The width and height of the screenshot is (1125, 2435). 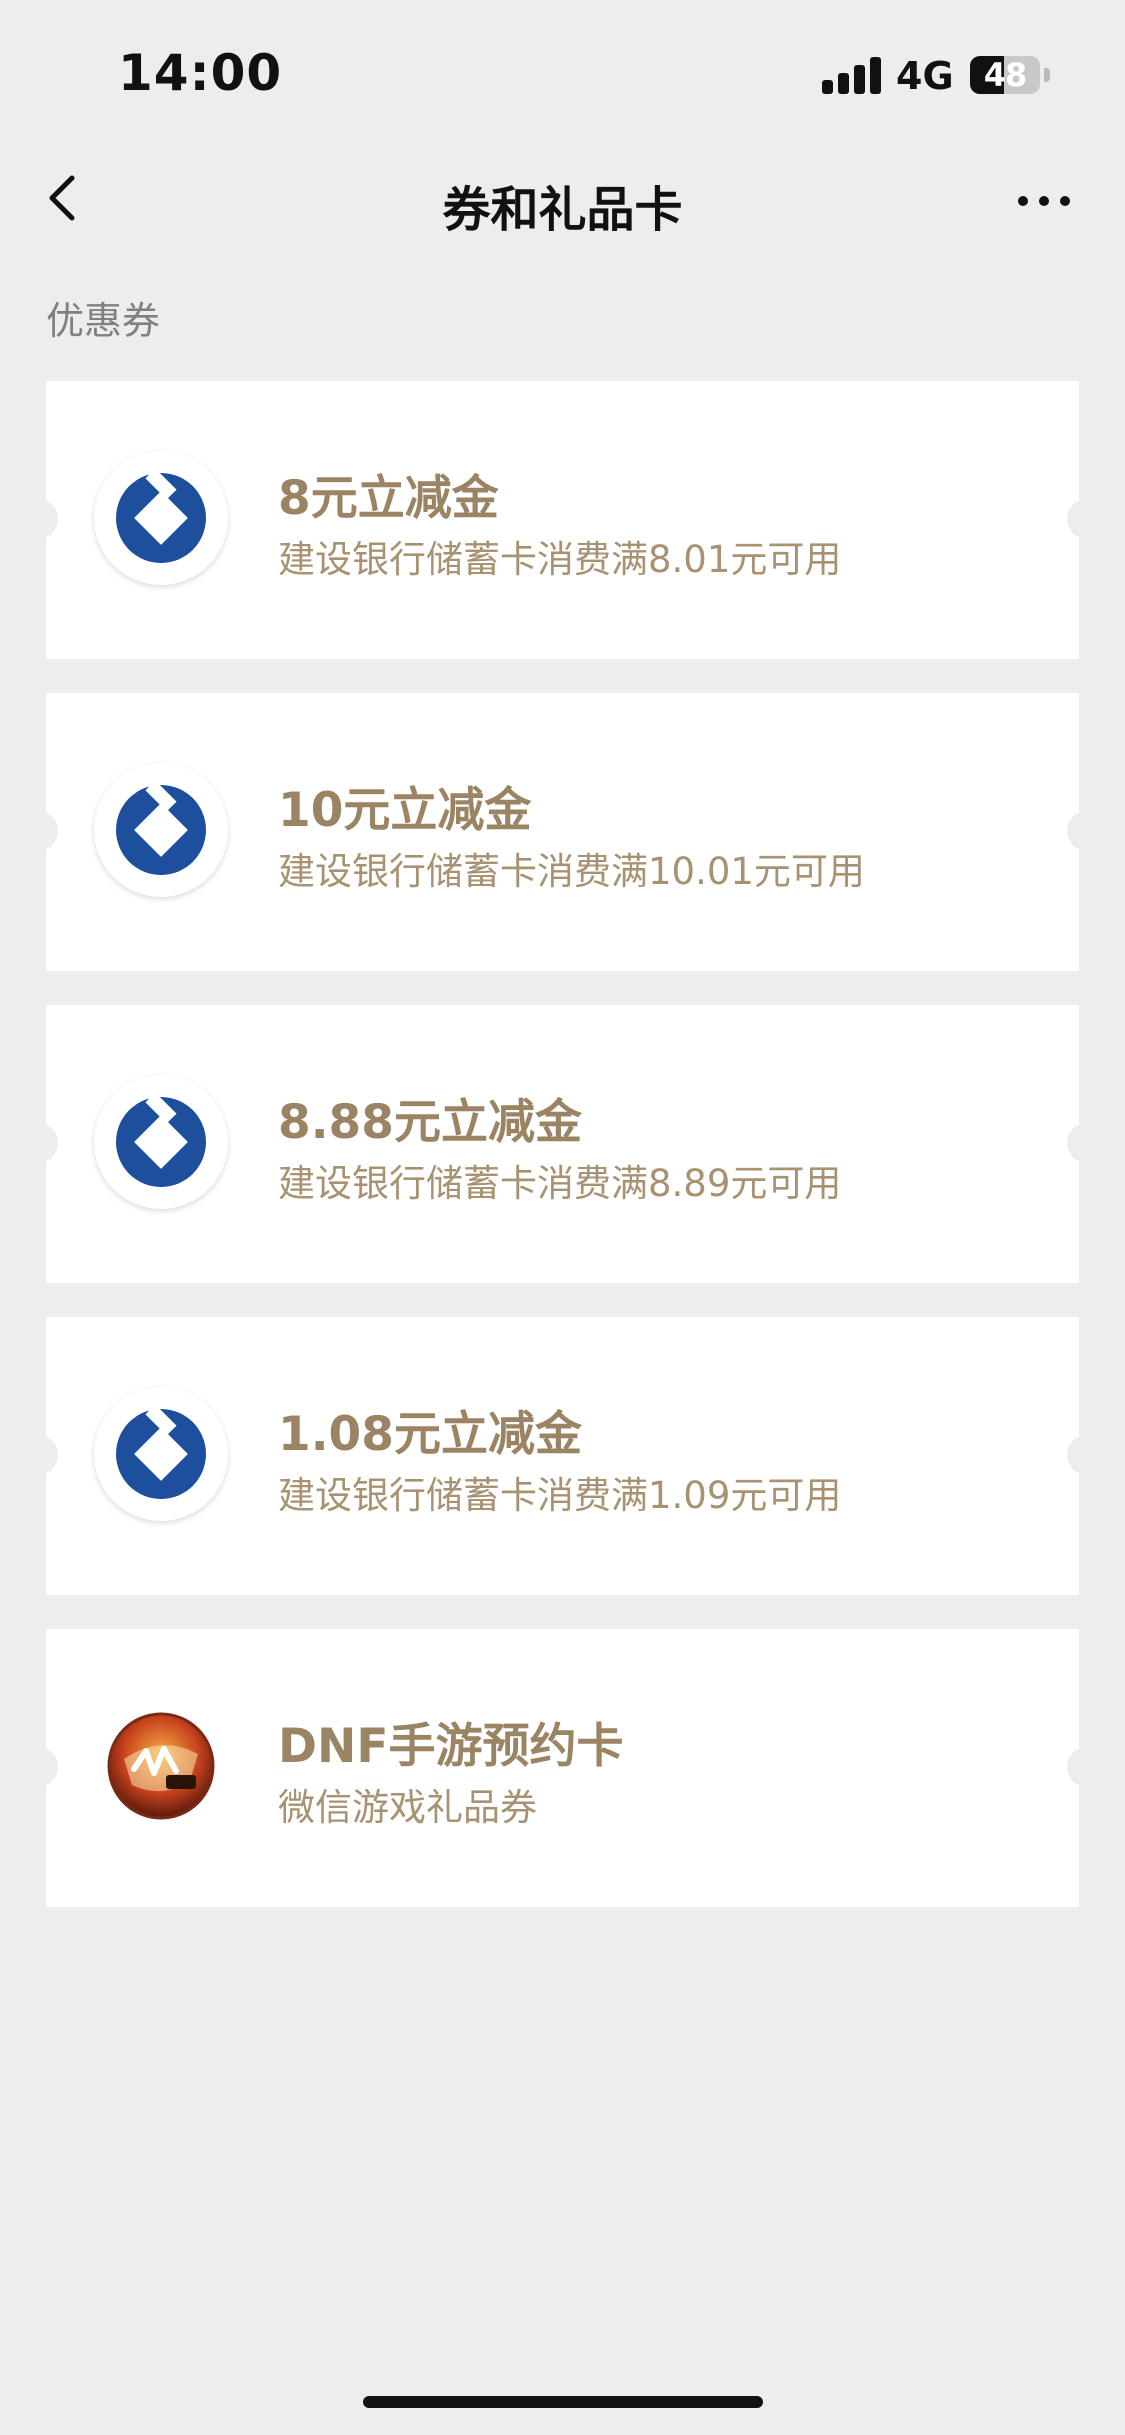 What do you see at coordinates (405, 810) in the screenshot?
I see `coupon-title: 10元立减金` at bounding box center [405, 810].